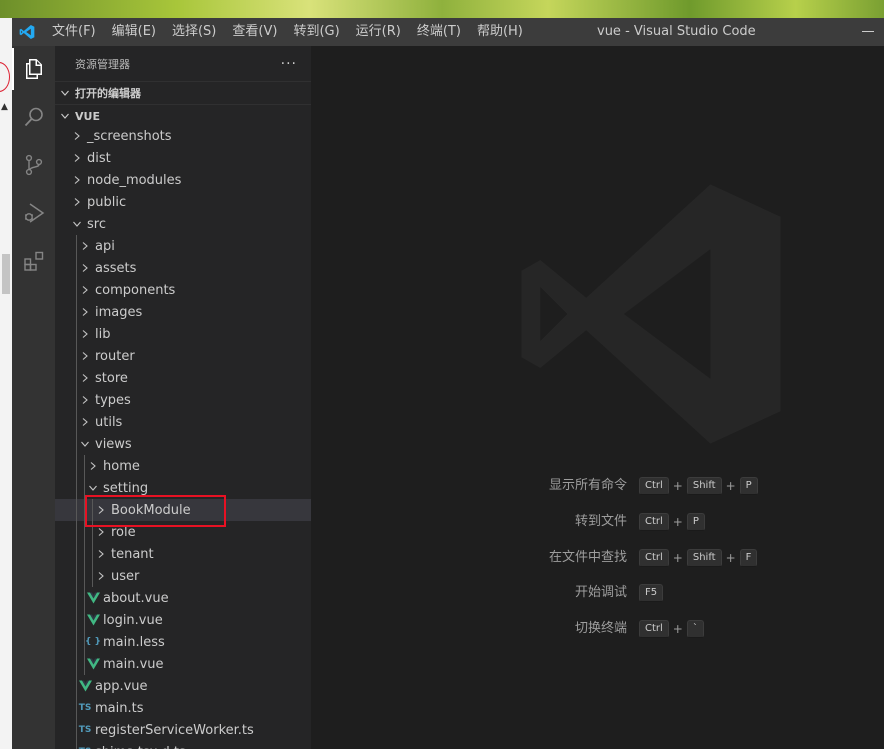 Image resolution: width=884 pixels, height=749 pixels. Describe the element at coordinates (5, 77) in the screenshot. I see `background-annotation` at that location.